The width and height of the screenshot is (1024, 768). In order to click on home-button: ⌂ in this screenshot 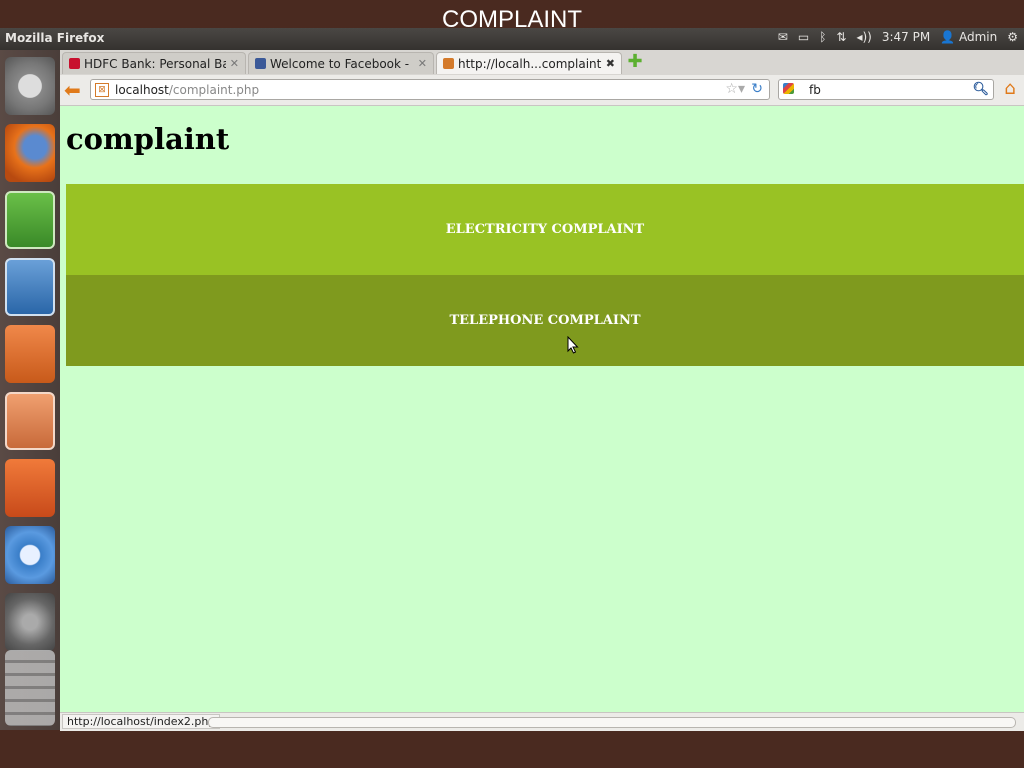, I will do `click(1010, 89)`.